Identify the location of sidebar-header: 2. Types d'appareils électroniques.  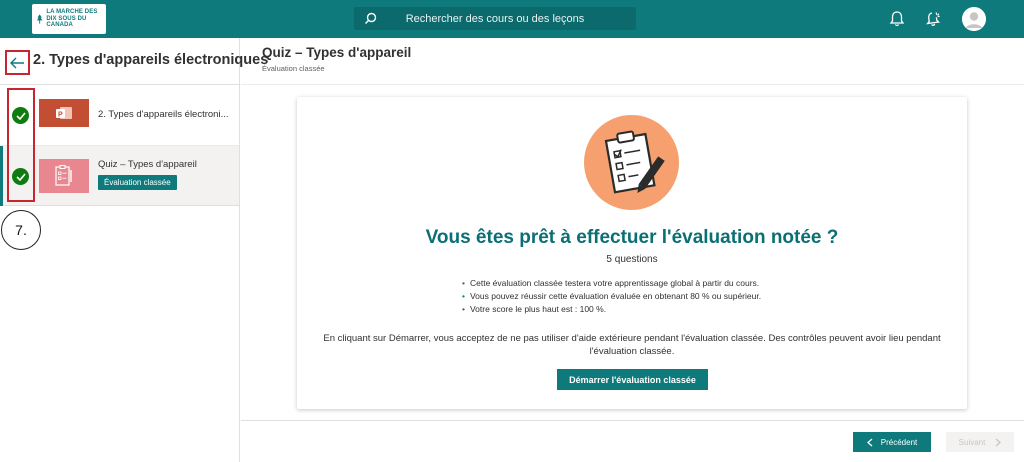
(134, 61).